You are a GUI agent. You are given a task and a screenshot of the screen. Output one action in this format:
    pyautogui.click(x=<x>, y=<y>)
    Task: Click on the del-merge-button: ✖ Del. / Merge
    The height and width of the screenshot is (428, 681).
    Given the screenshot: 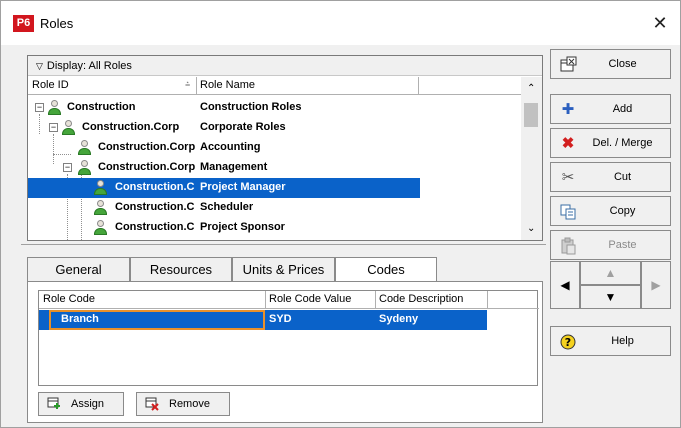 What is the action you would take?
    pyautogui.click(x=610, y=143)
    